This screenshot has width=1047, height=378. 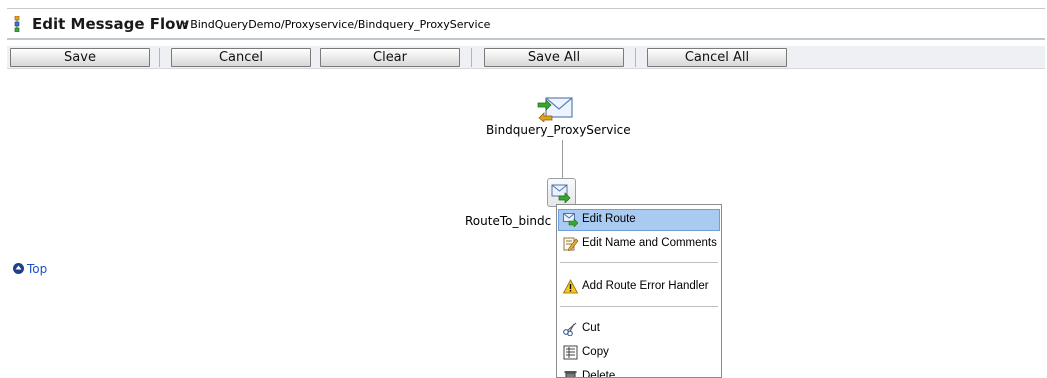 I want to click on scissors-icon, so click(x=570, y=329).